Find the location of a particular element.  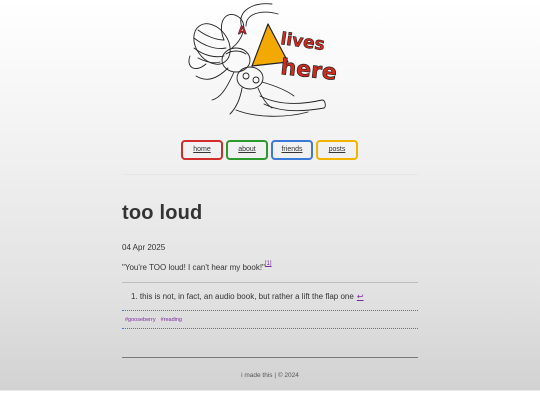

footnote-ref: [1] is located at coordinates (268, 264).